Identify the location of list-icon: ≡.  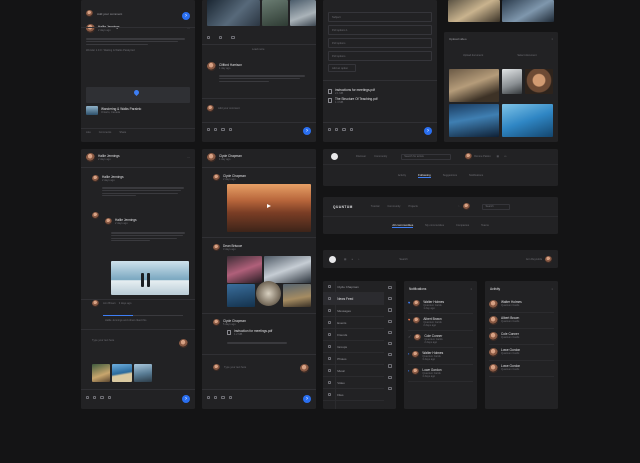
(352, 259).